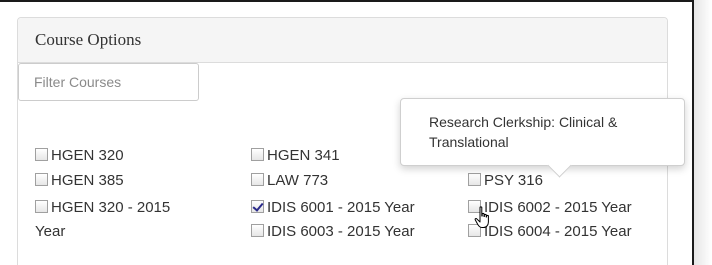  What do you see at coordinates (88, 39) in the screenshot?
I see `panel-title: Course Options` at bounding box center [88, 39].